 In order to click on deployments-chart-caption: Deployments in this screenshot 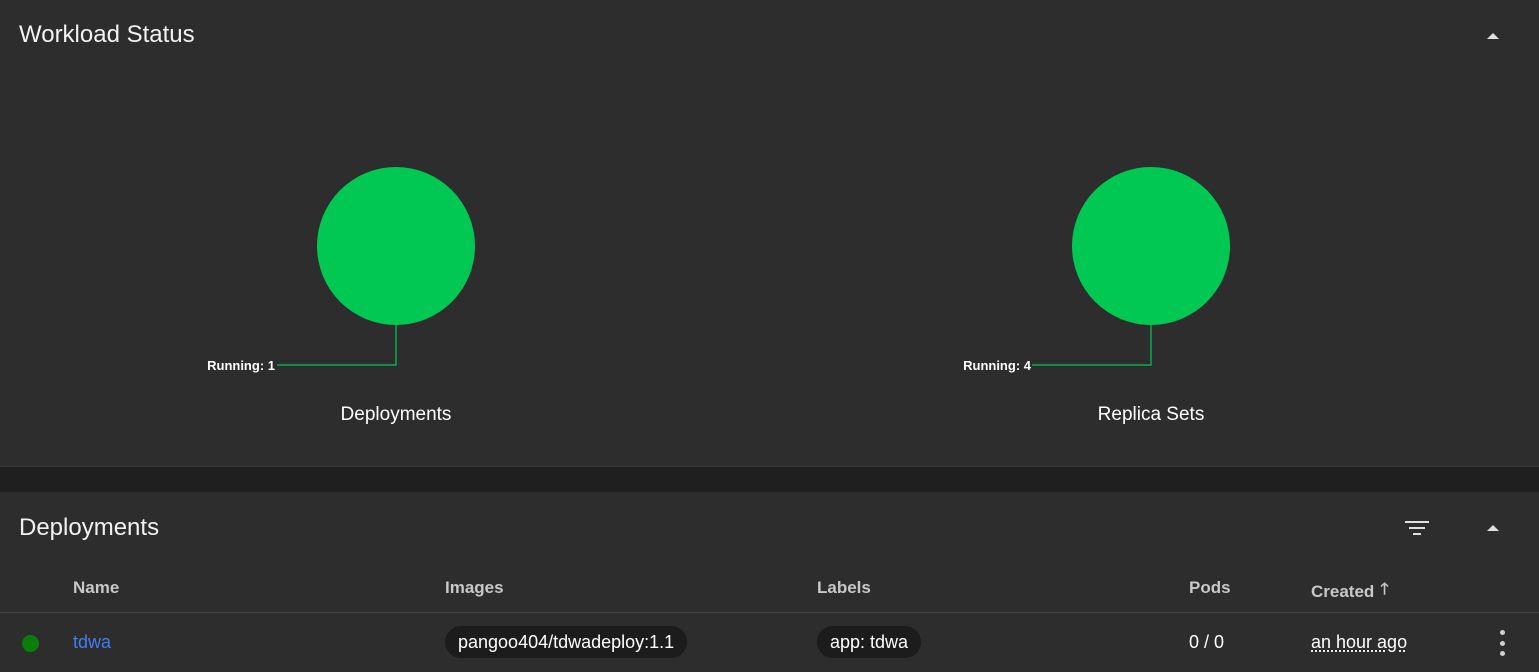, I will do `click(396, 414)`.